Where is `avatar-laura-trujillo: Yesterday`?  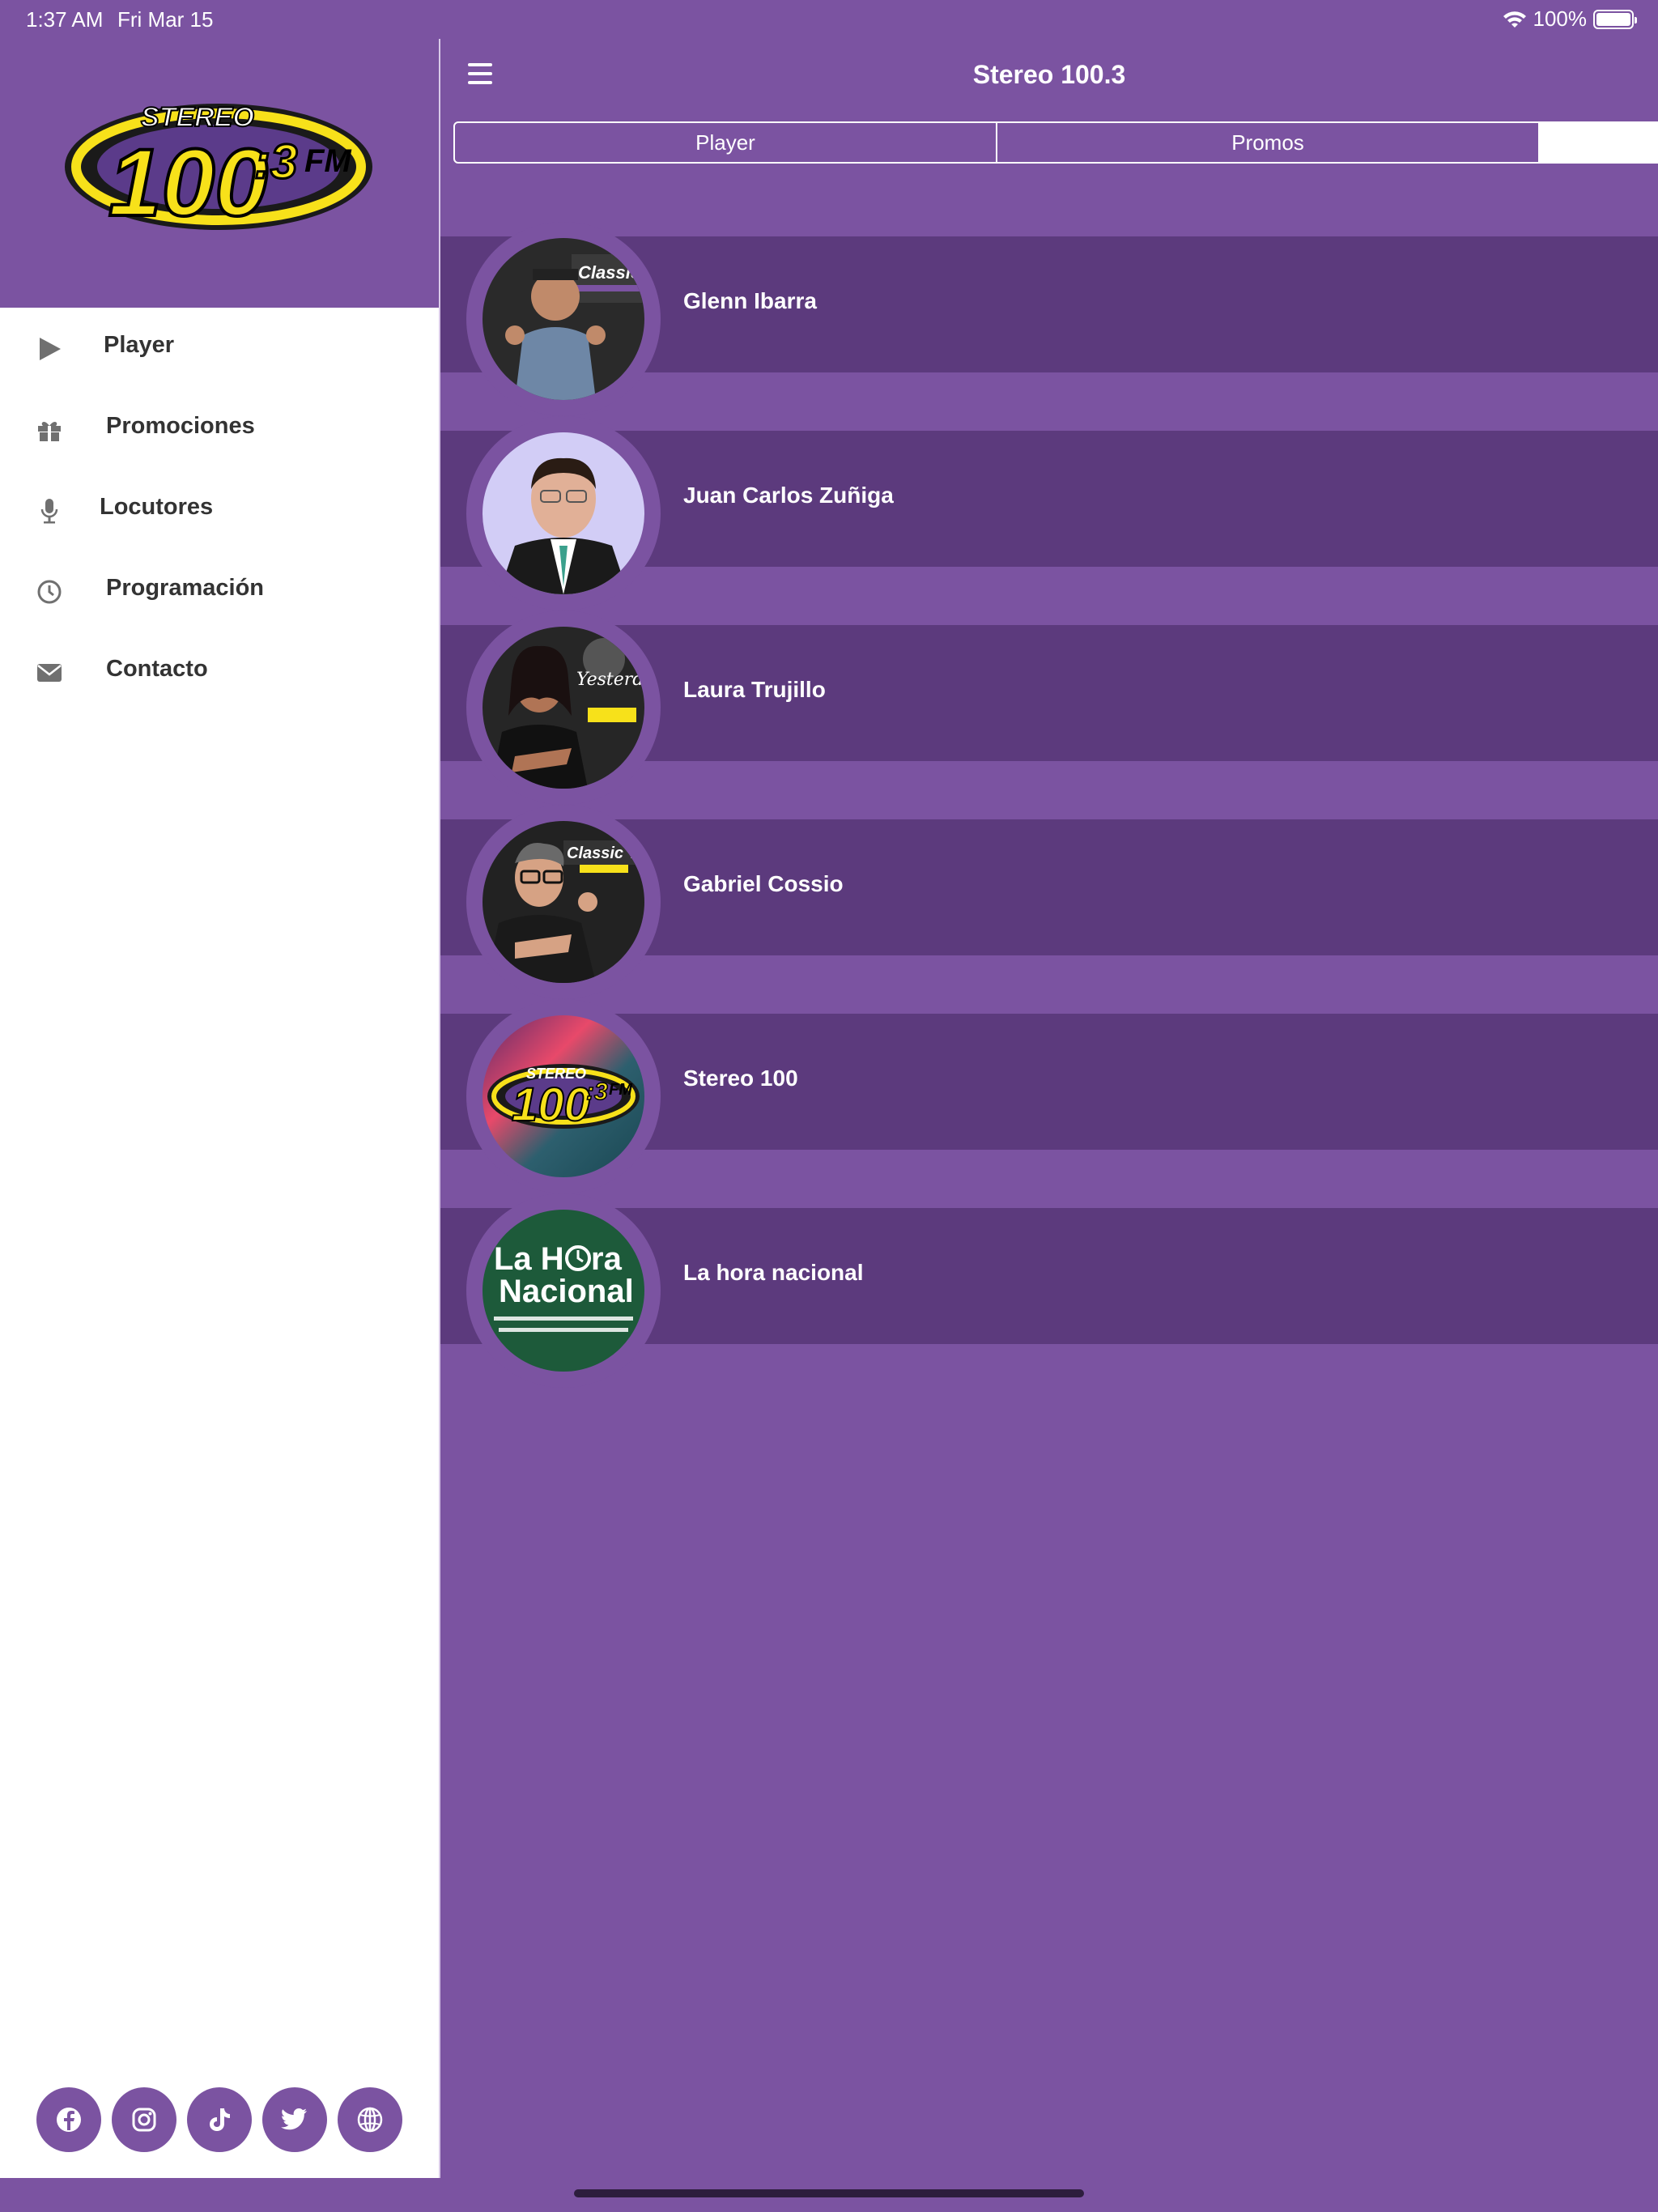
avatar-laura-trujillo: Yesterday is located at coordinates (563, 708).